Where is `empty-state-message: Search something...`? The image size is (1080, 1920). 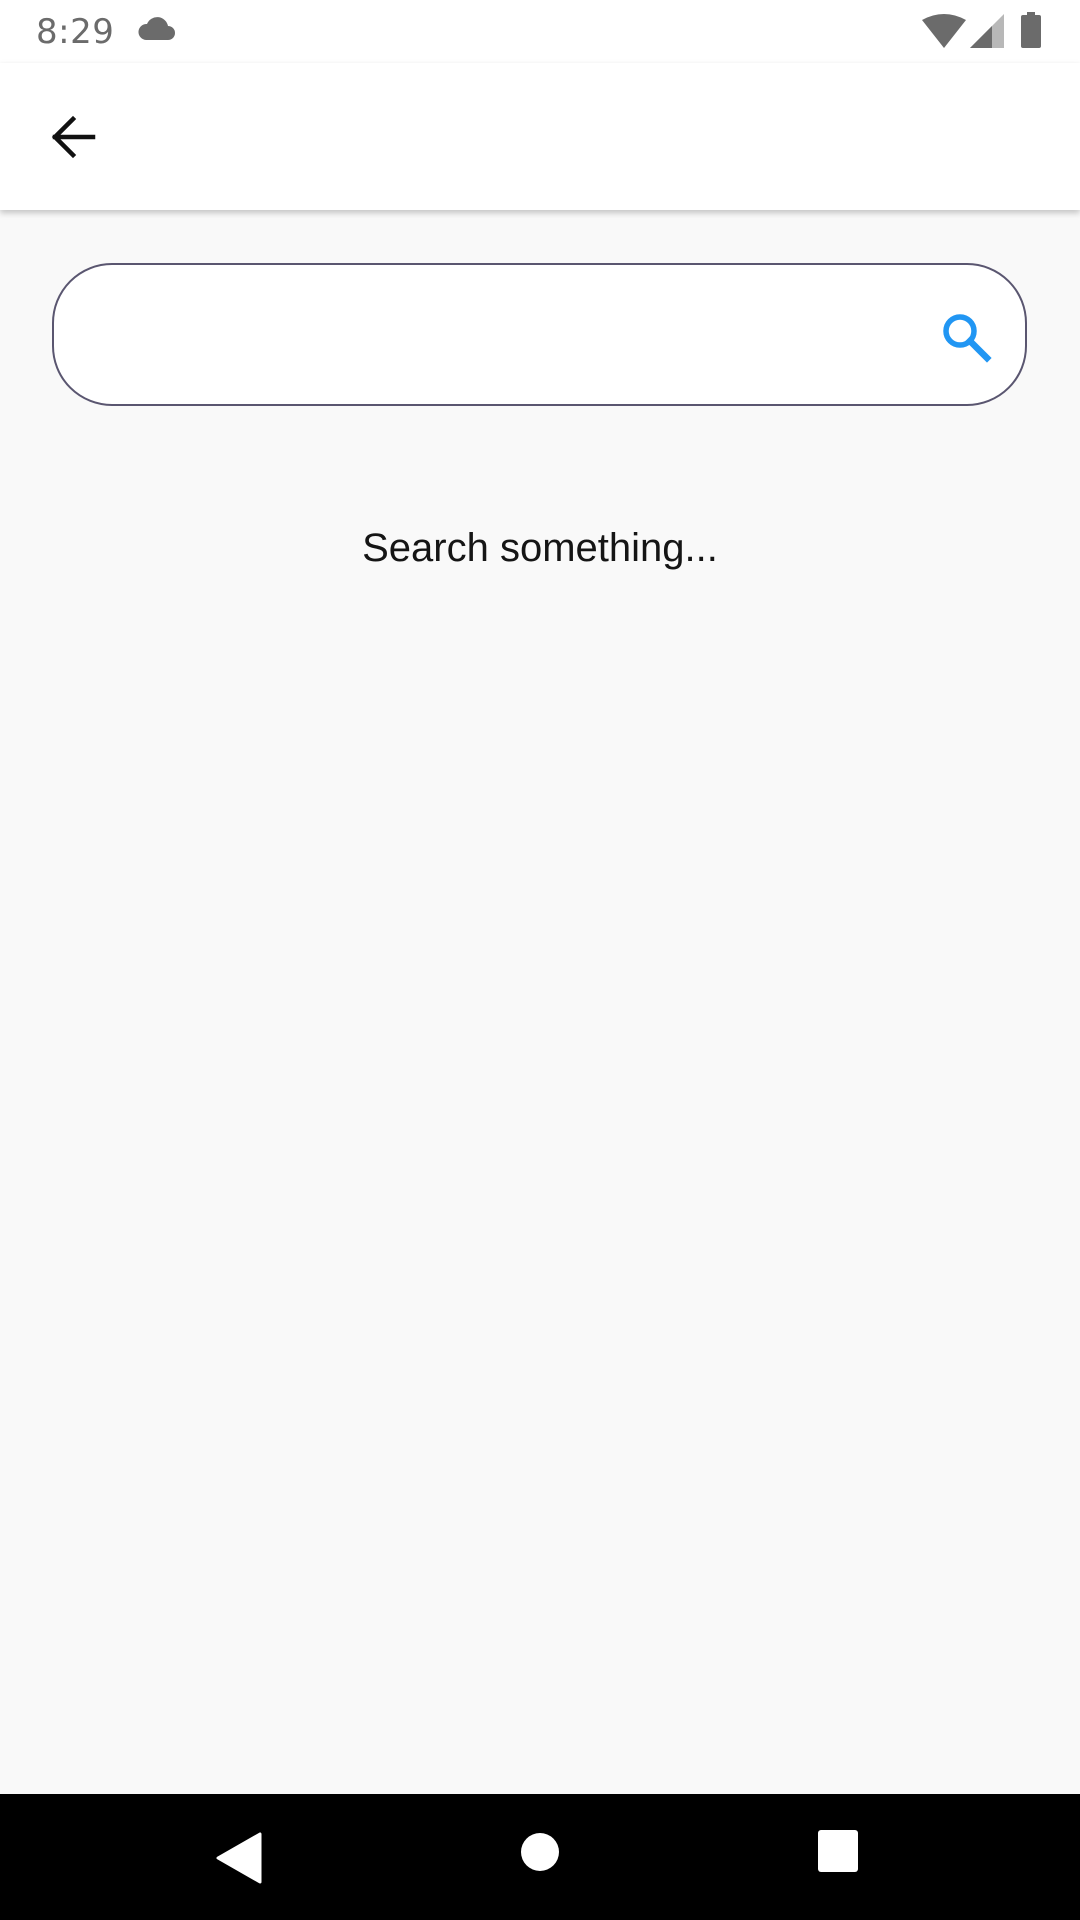 empty-state-message: Search something... is located at coordinates (540, 548).